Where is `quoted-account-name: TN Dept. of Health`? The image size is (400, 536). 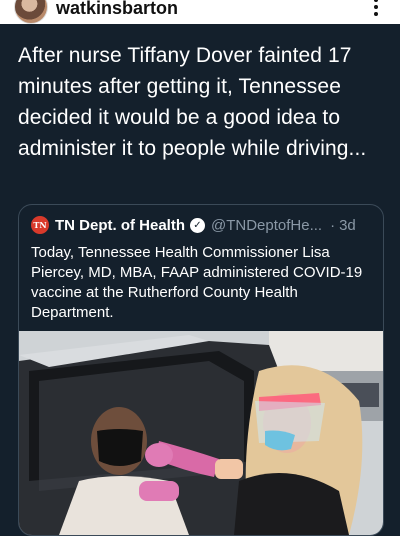
quoted-account-name: TN Dept. of Health is located at coordinates (120, 225).